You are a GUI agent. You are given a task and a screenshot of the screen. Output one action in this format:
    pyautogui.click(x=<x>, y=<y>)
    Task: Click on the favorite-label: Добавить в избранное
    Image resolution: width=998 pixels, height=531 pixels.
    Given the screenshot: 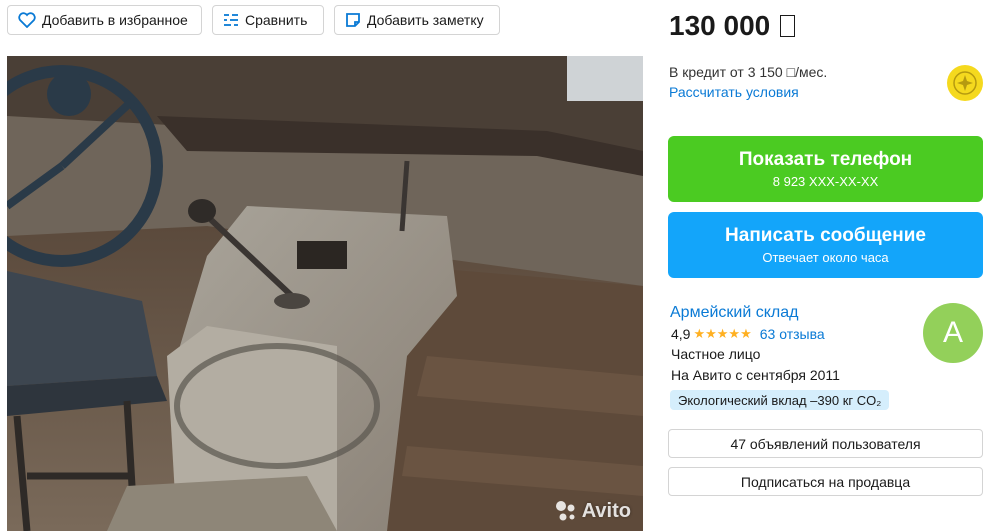 What is the action you would take?
    pyautogui.click(x=115, y=20)
    